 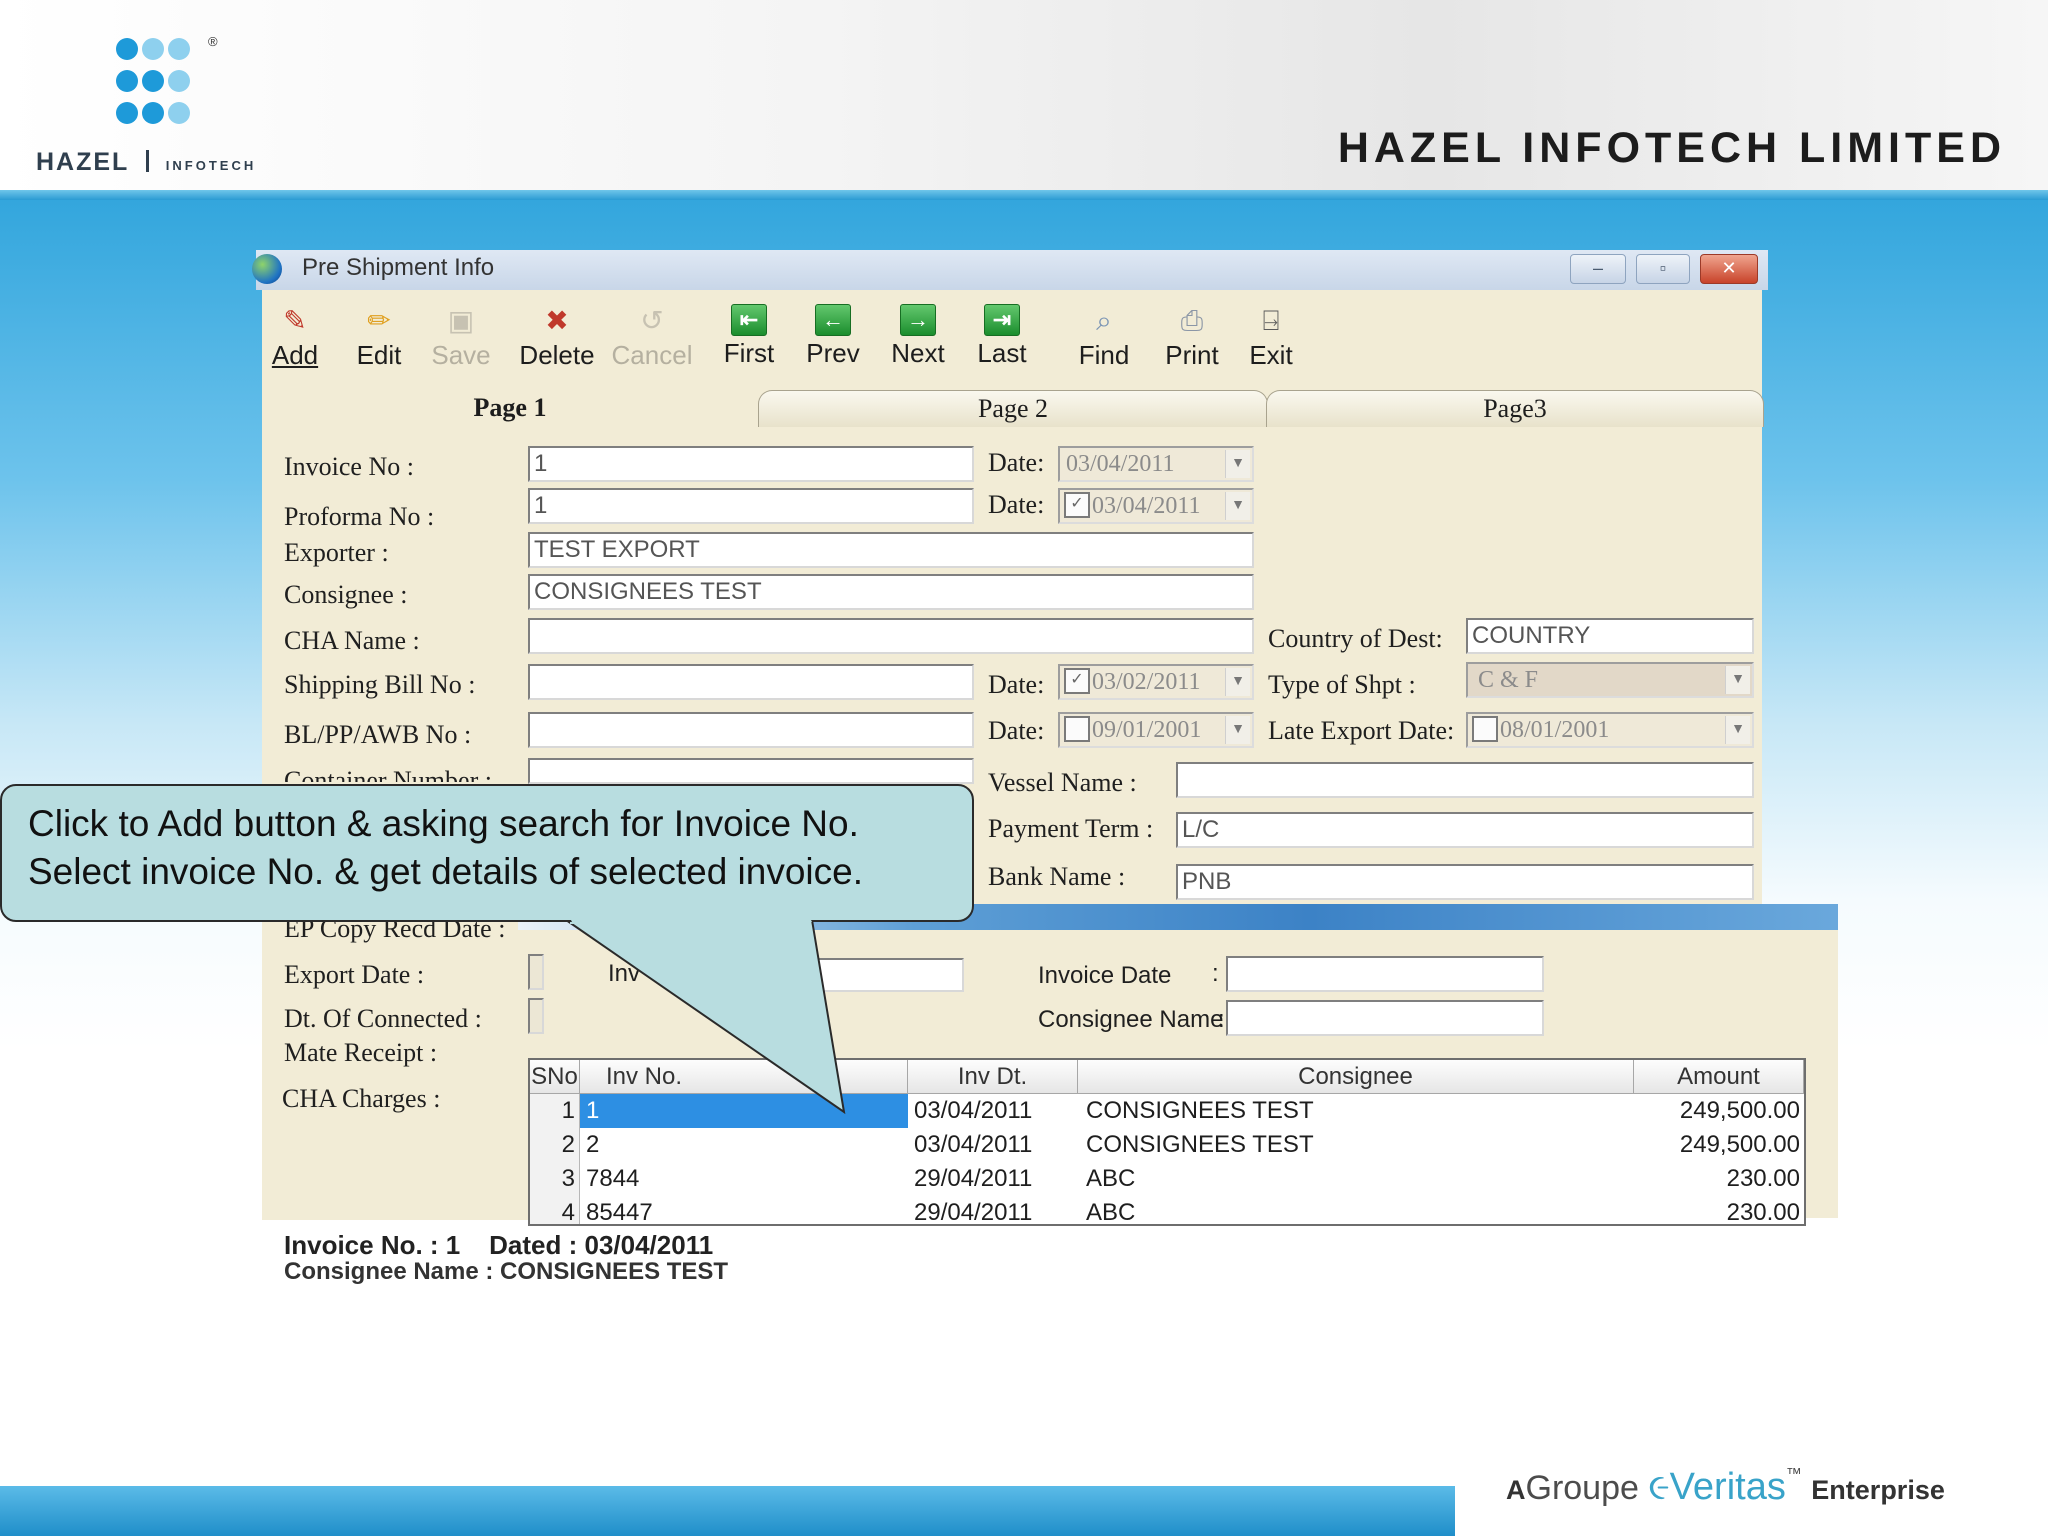 I want to click on tab-page-1: Page 1, so click(x=510, y=408).